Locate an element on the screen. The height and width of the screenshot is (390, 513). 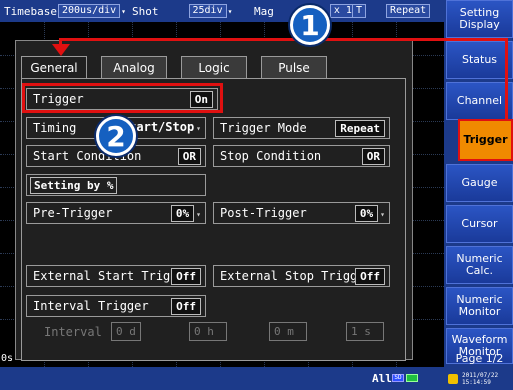
arrow-down-icon is located at coordinates (61, 50).